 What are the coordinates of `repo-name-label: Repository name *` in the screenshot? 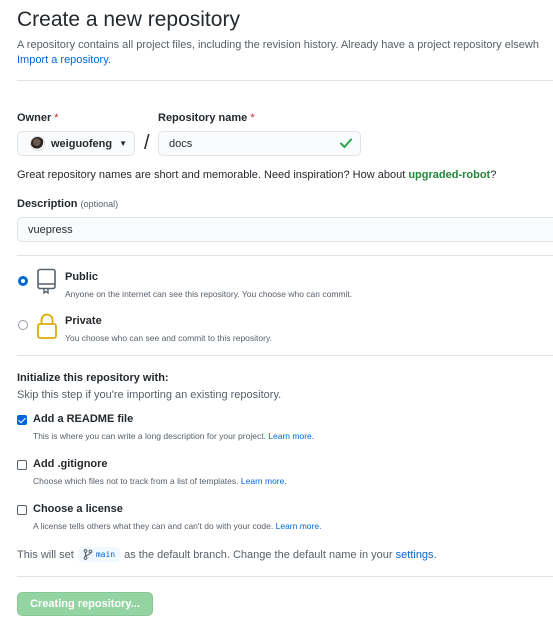 It's located at (206, 118).